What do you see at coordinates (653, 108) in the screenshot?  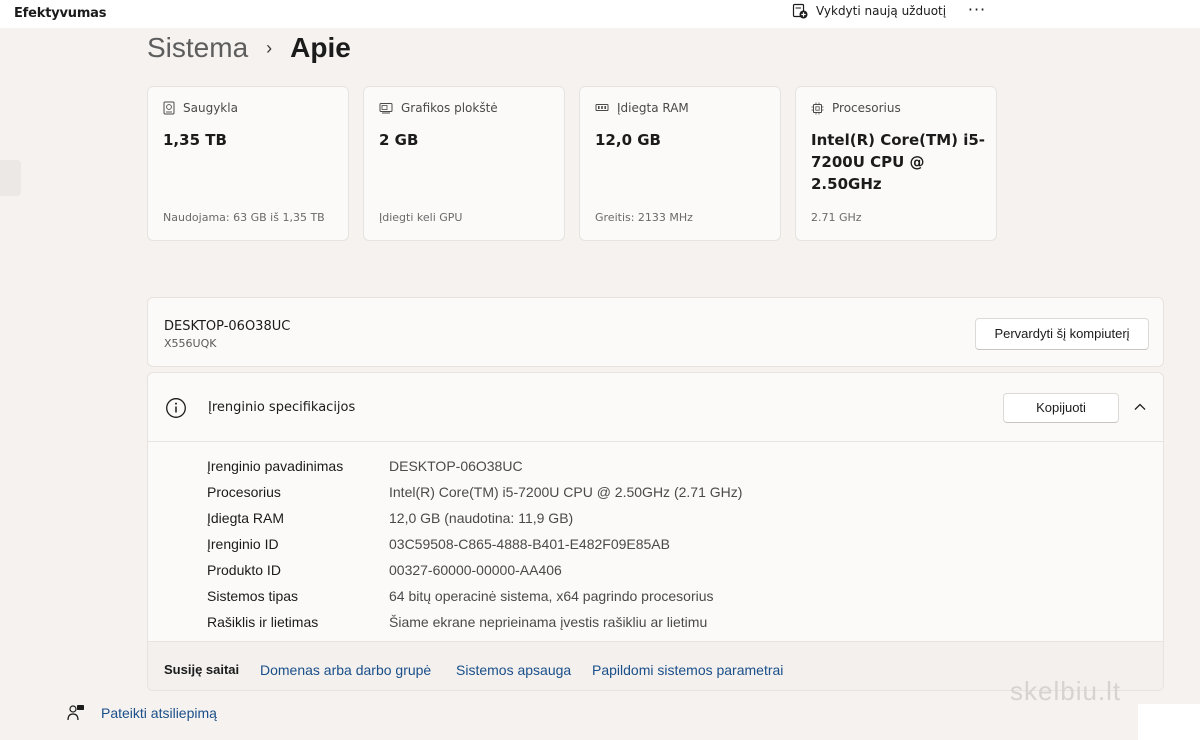 I see `card-title: Įdiegta RAM` at bounding box center [653, 108].